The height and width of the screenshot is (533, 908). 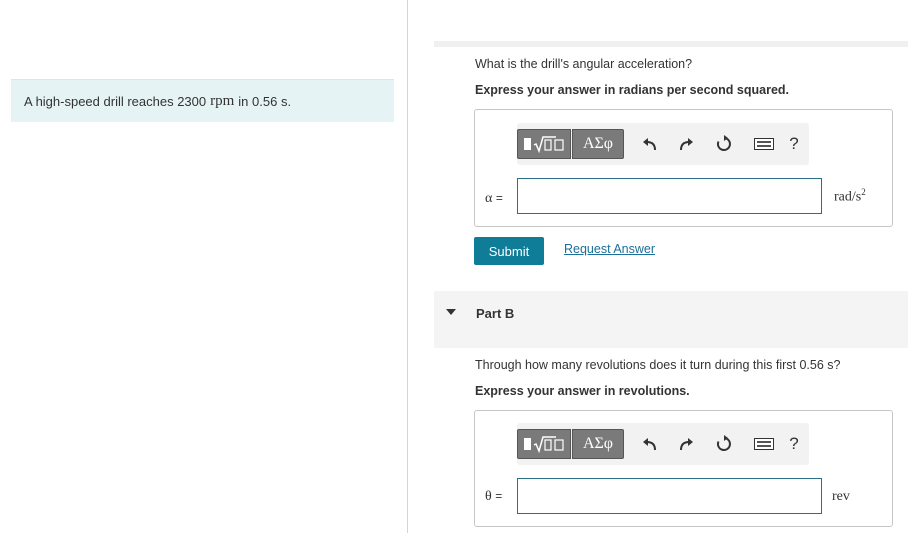 I want to click on request-answer-link: Request Answer, so click(x=609, y=249).